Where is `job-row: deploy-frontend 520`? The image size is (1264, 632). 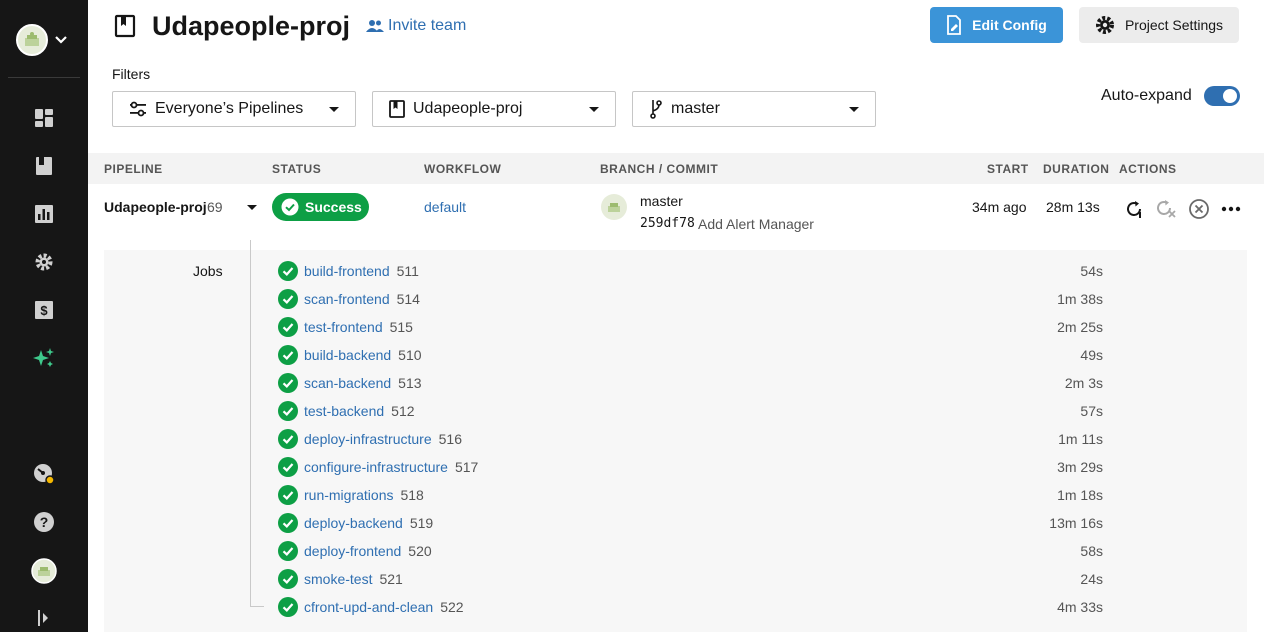 job-row: deploy-frontend 520 is located at coordinates (355, 551).